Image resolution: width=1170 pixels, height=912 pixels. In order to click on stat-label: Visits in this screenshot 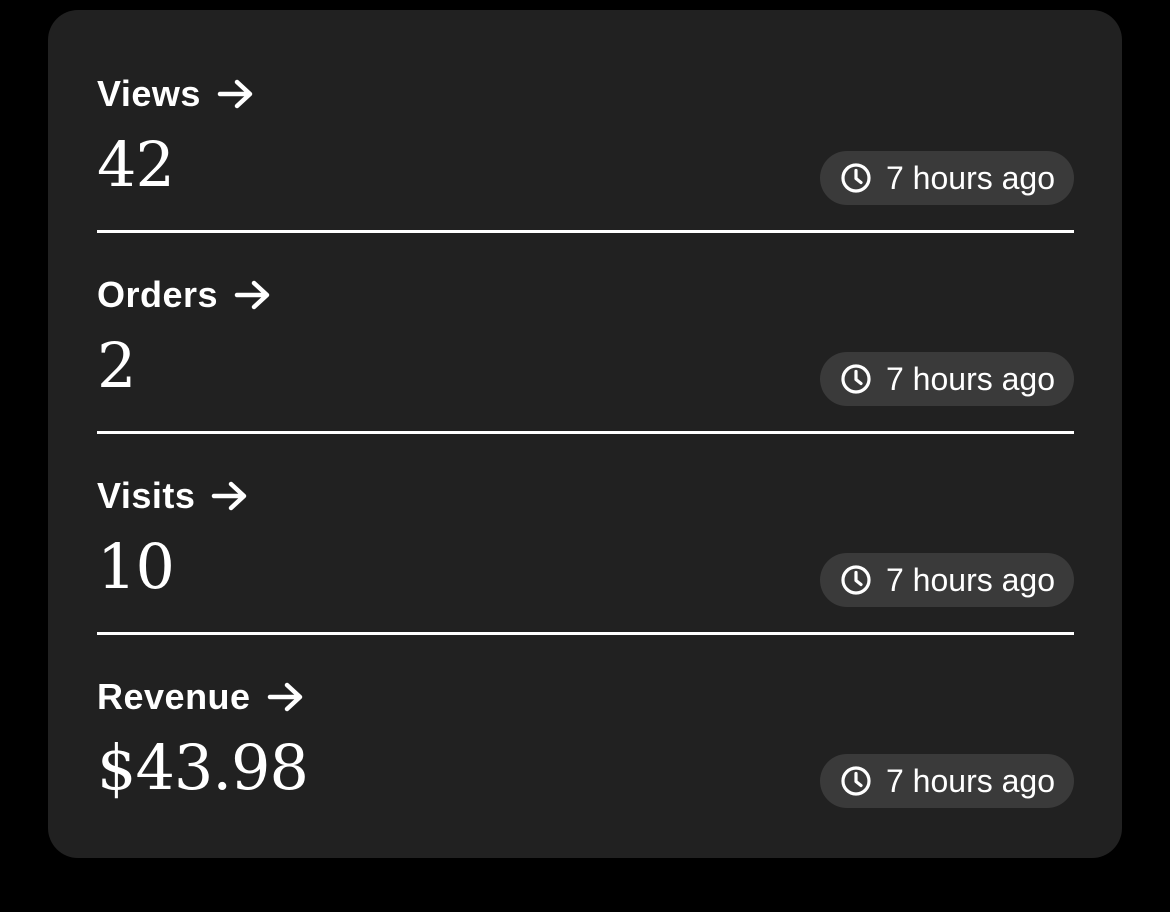, I will do `click(146, 495)`.